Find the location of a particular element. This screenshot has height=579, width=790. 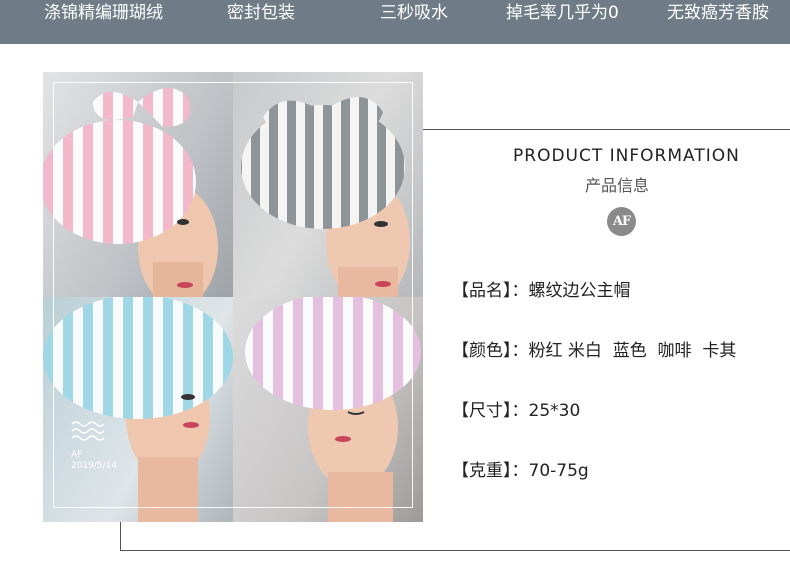

spec-label: 【尺寸】： is located at coordinates (490, 411).